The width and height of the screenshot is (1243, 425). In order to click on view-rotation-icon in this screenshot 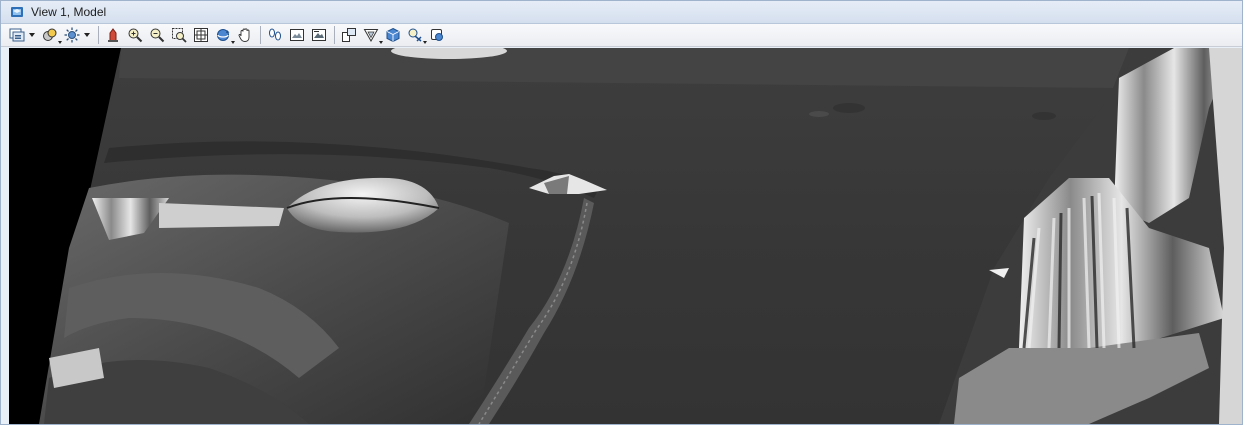, I will do `click(349, 35)`.